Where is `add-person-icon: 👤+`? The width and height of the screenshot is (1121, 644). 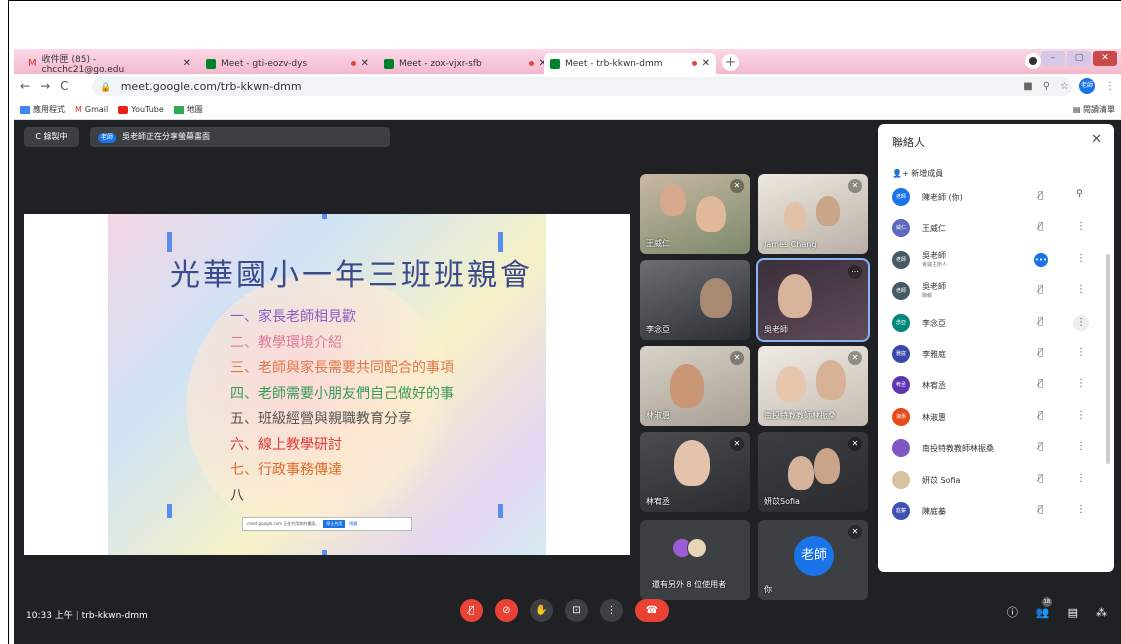
add-person-icon: 👤+ is located at coordinates (902, 173).